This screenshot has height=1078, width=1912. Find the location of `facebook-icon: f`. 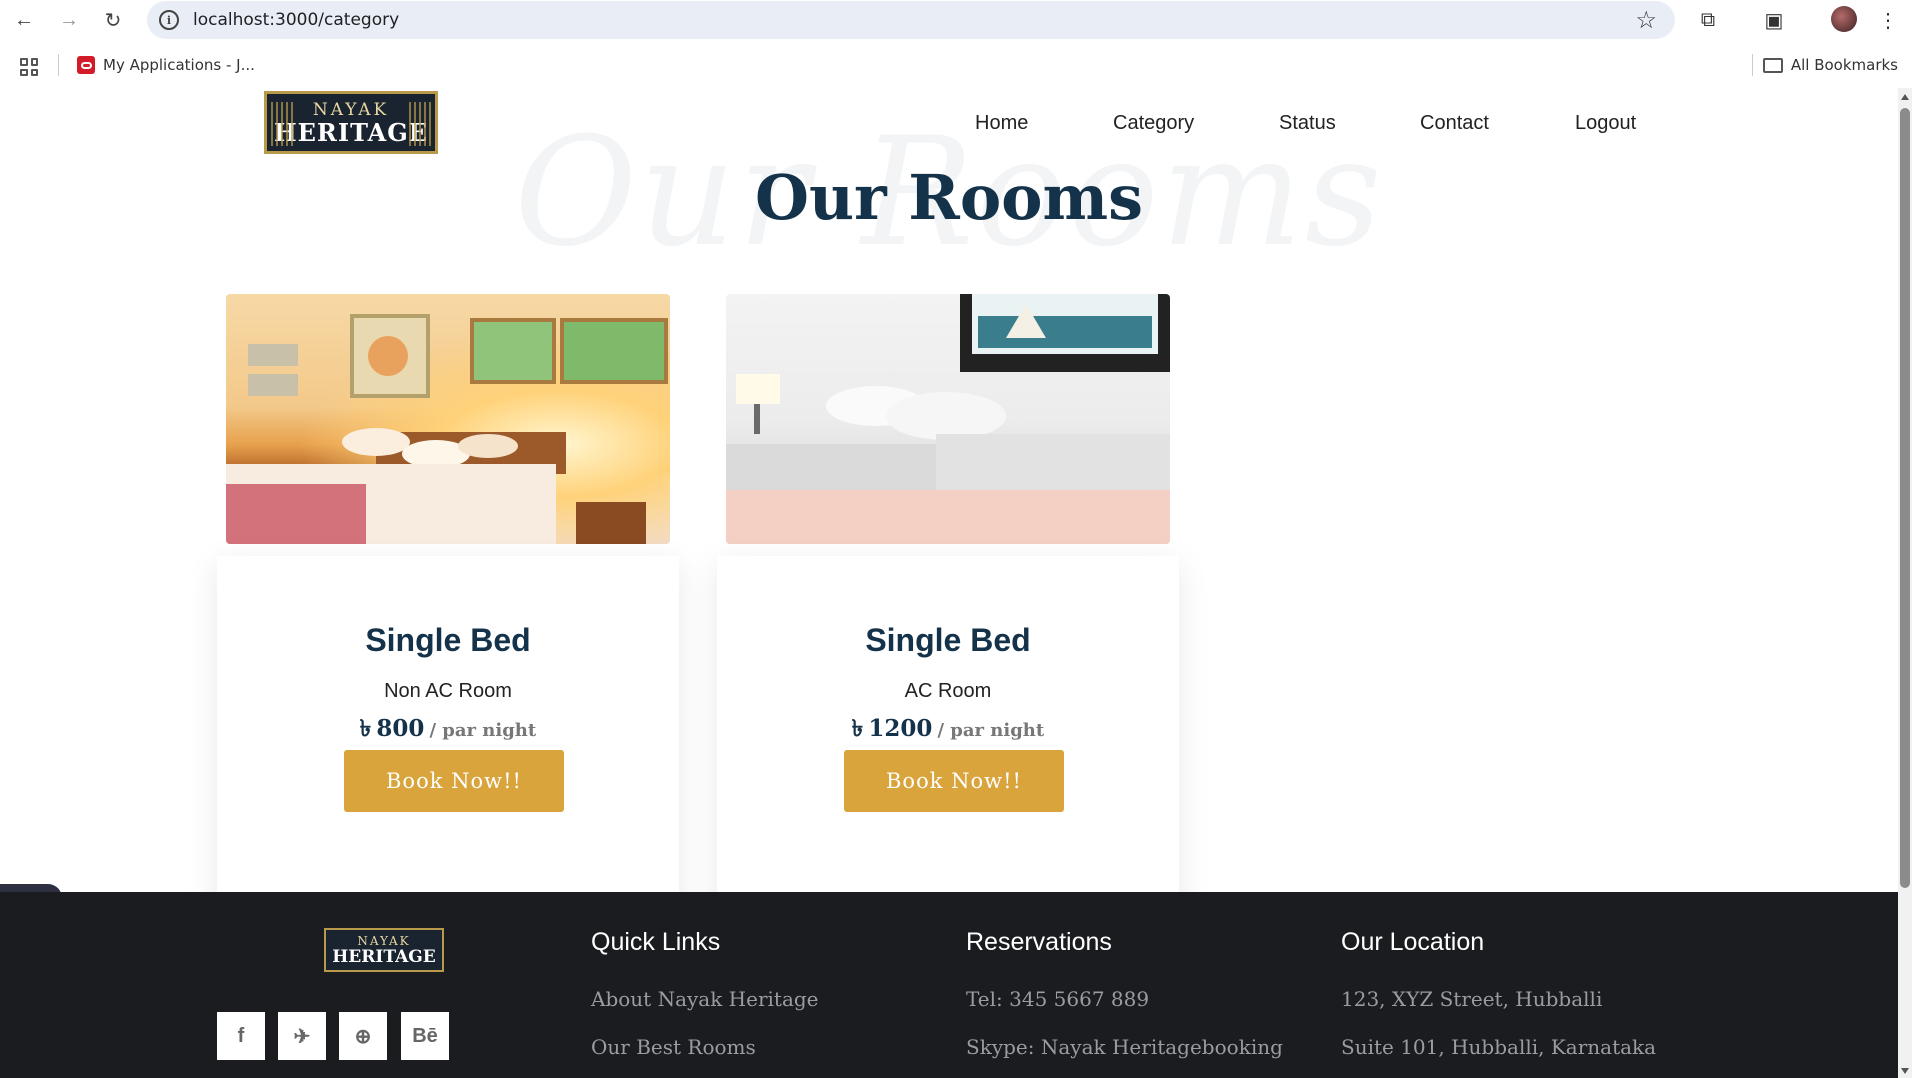

facebook-icon: f is located at coordinates (241, 1036).